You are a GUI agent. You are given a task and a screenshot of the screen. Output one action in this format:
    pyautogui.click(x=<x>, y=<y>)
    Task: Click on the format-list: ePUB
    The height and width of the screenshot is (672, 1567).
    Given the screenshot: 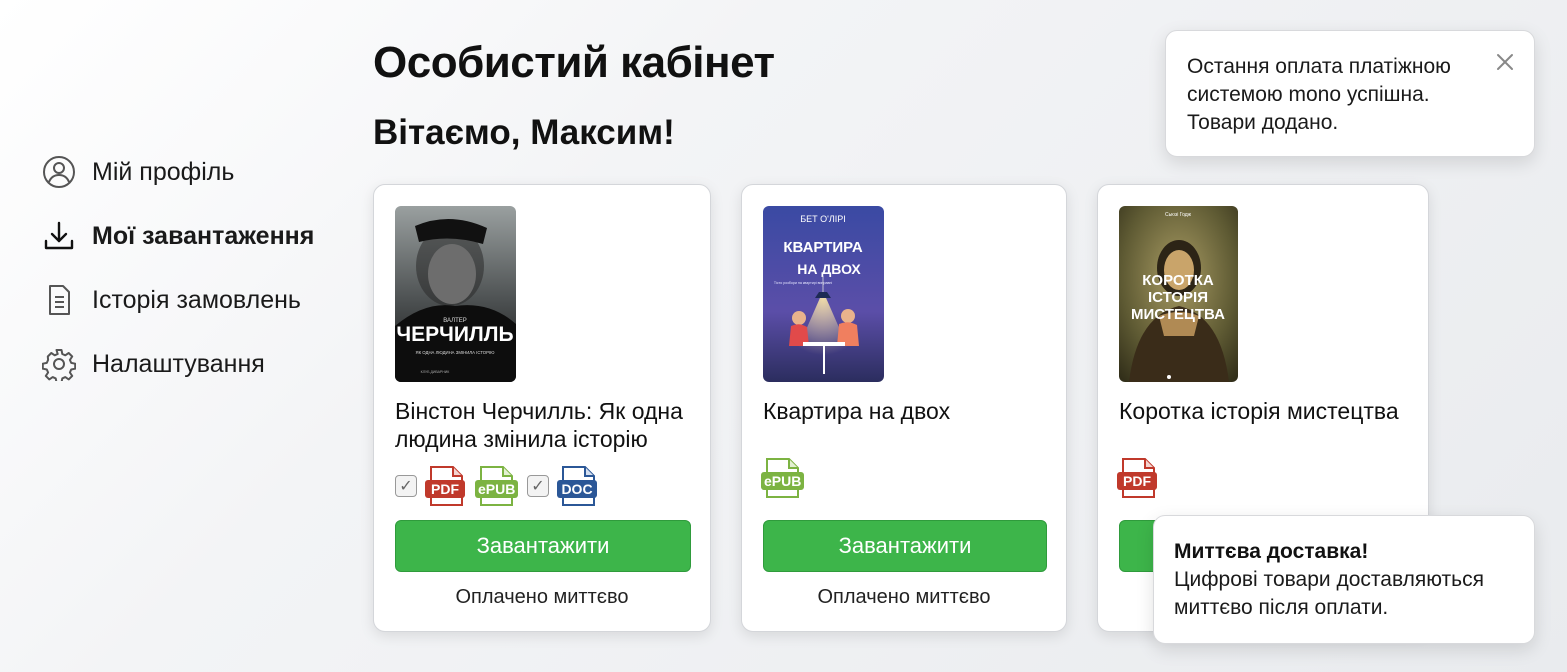 What is the action you would take?
    pyautogui.click(x=787, y=478)
    